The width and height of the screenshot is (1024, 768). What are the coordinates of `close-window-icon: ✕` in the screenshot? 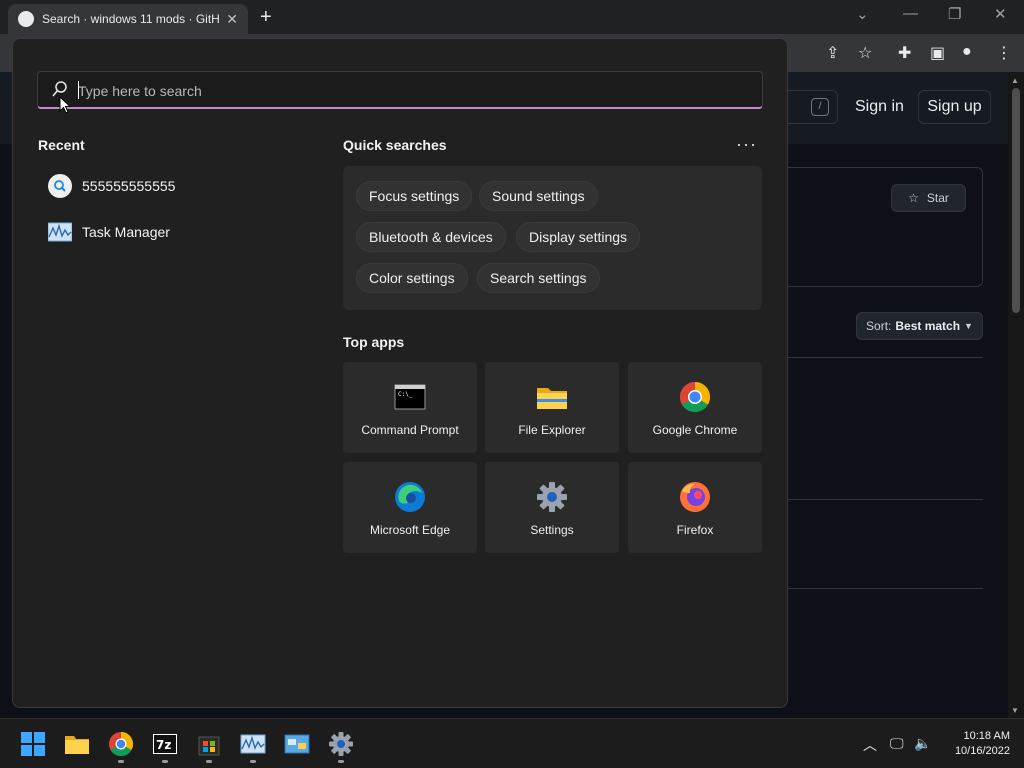 It's located at (1000, 14).